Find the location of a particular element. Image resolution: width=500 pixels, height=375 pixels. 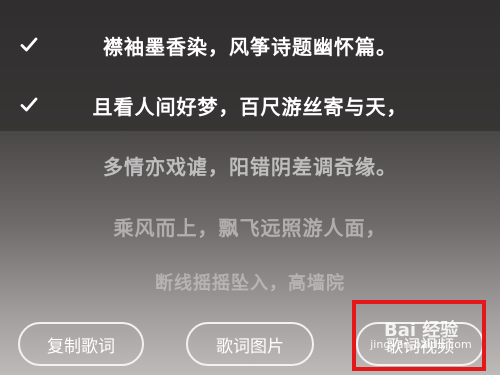

lyric-text: 且看人间好梦，百尺游丝寄与天， is located at coordinates (250, 106).